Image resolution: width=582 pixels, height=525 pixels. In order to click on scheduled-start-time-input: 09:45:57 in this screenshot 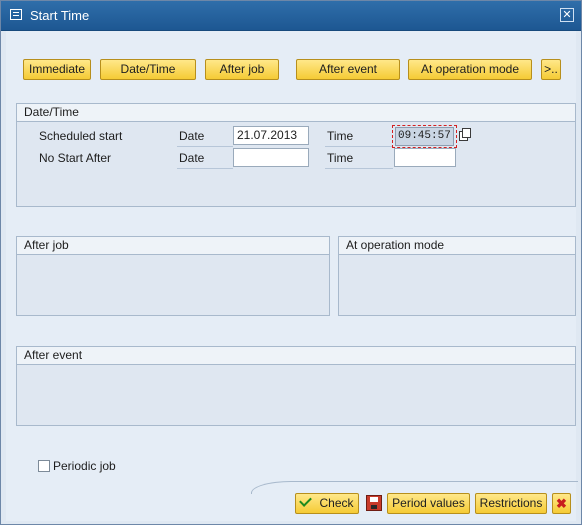, I will do `click(424, 136)`.